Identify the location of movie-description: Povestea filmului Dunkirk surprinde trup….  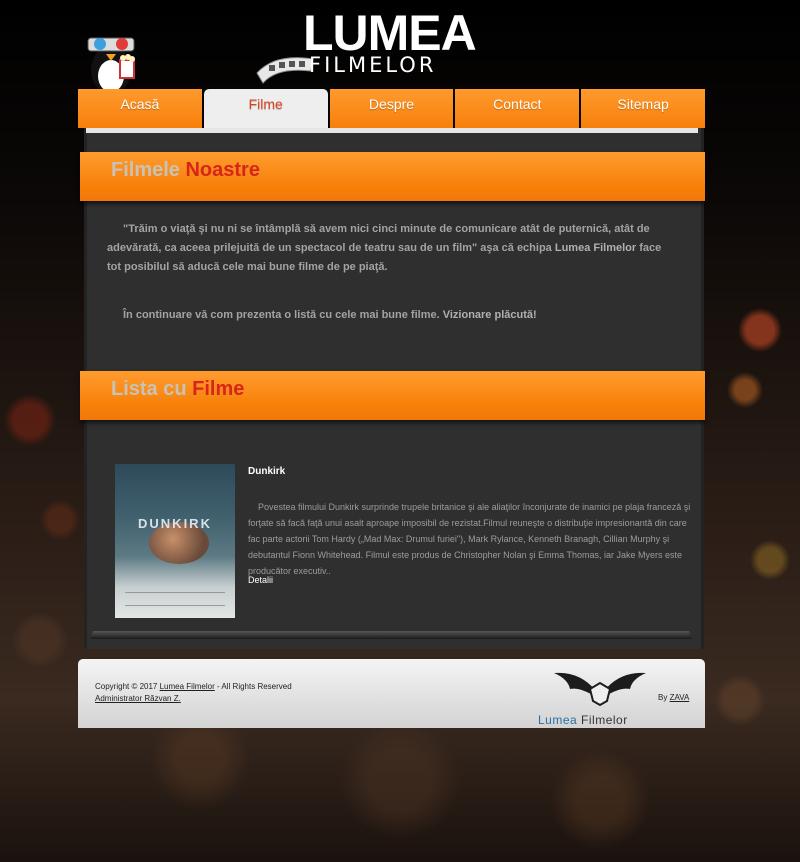
(469, 539).